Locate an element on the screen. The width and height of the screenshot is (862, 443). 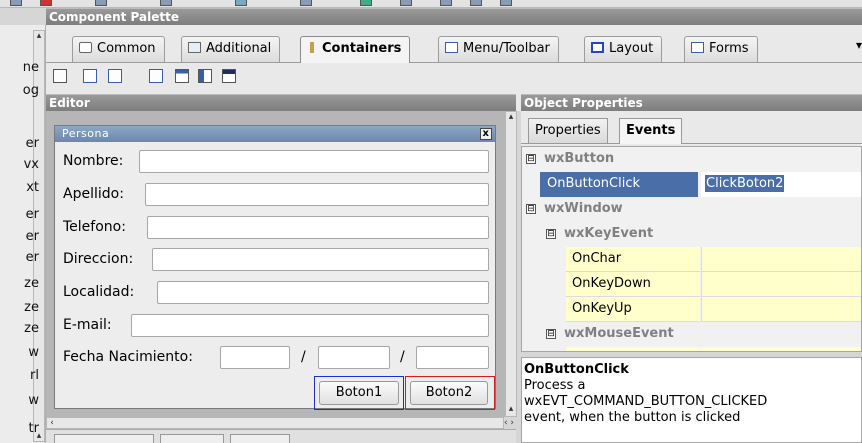
tree-item-label: tr is located at coordinates (34, 429).